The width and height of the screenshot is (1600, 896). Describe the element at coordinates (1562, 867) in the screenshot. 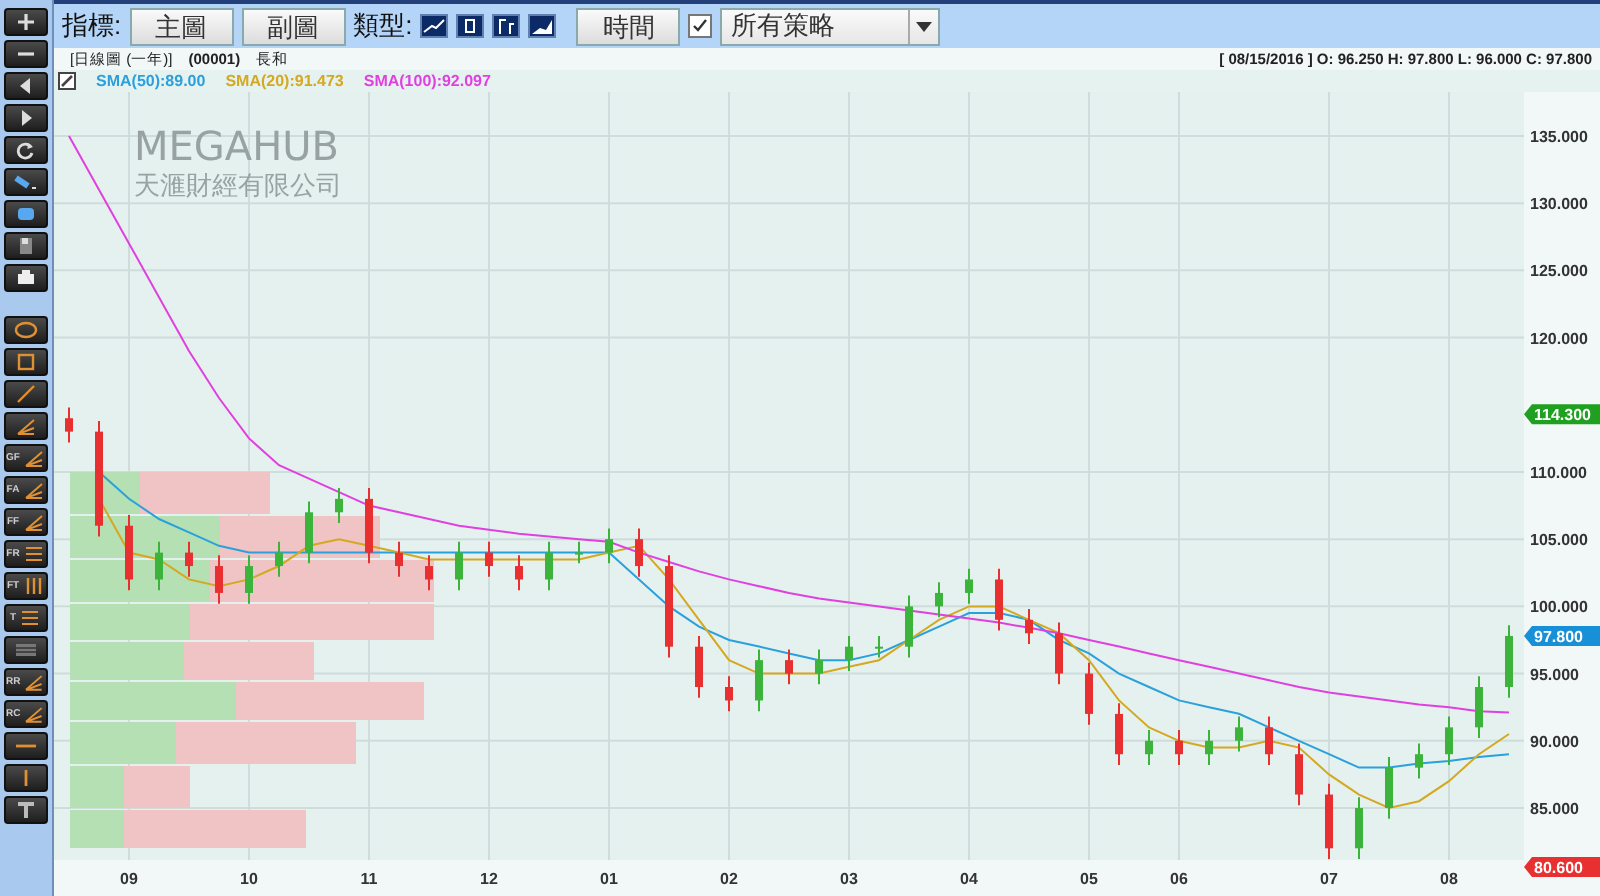

I see `price-tag: 80.600` at that location.